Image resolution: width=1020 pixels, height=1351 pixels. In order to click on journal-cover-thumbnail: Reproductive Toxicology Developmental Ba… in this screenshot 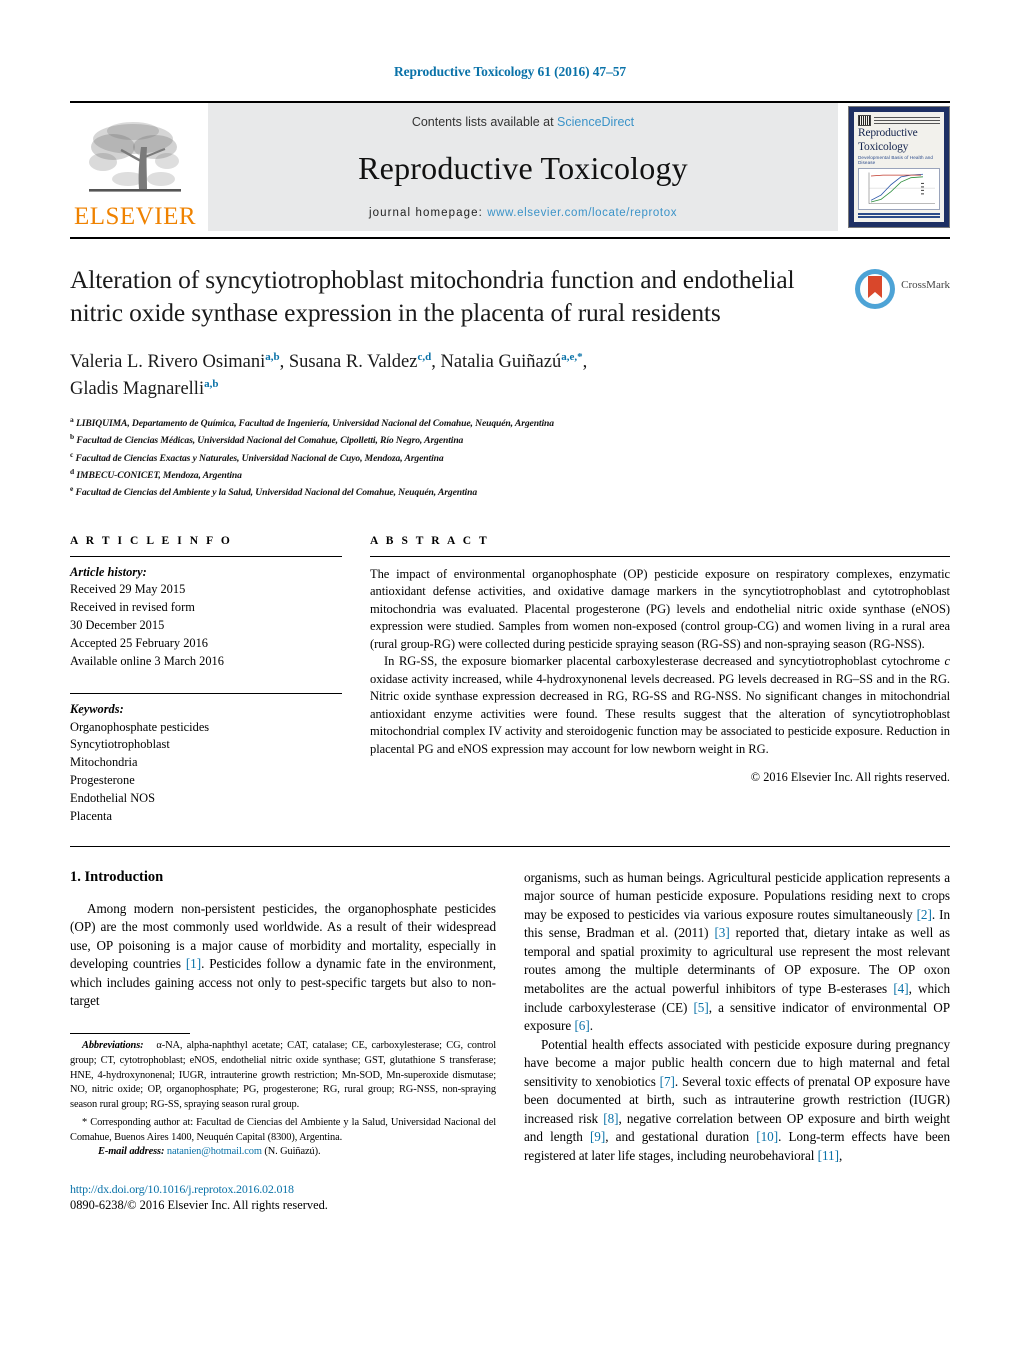, I will do `click(899, 167)`.